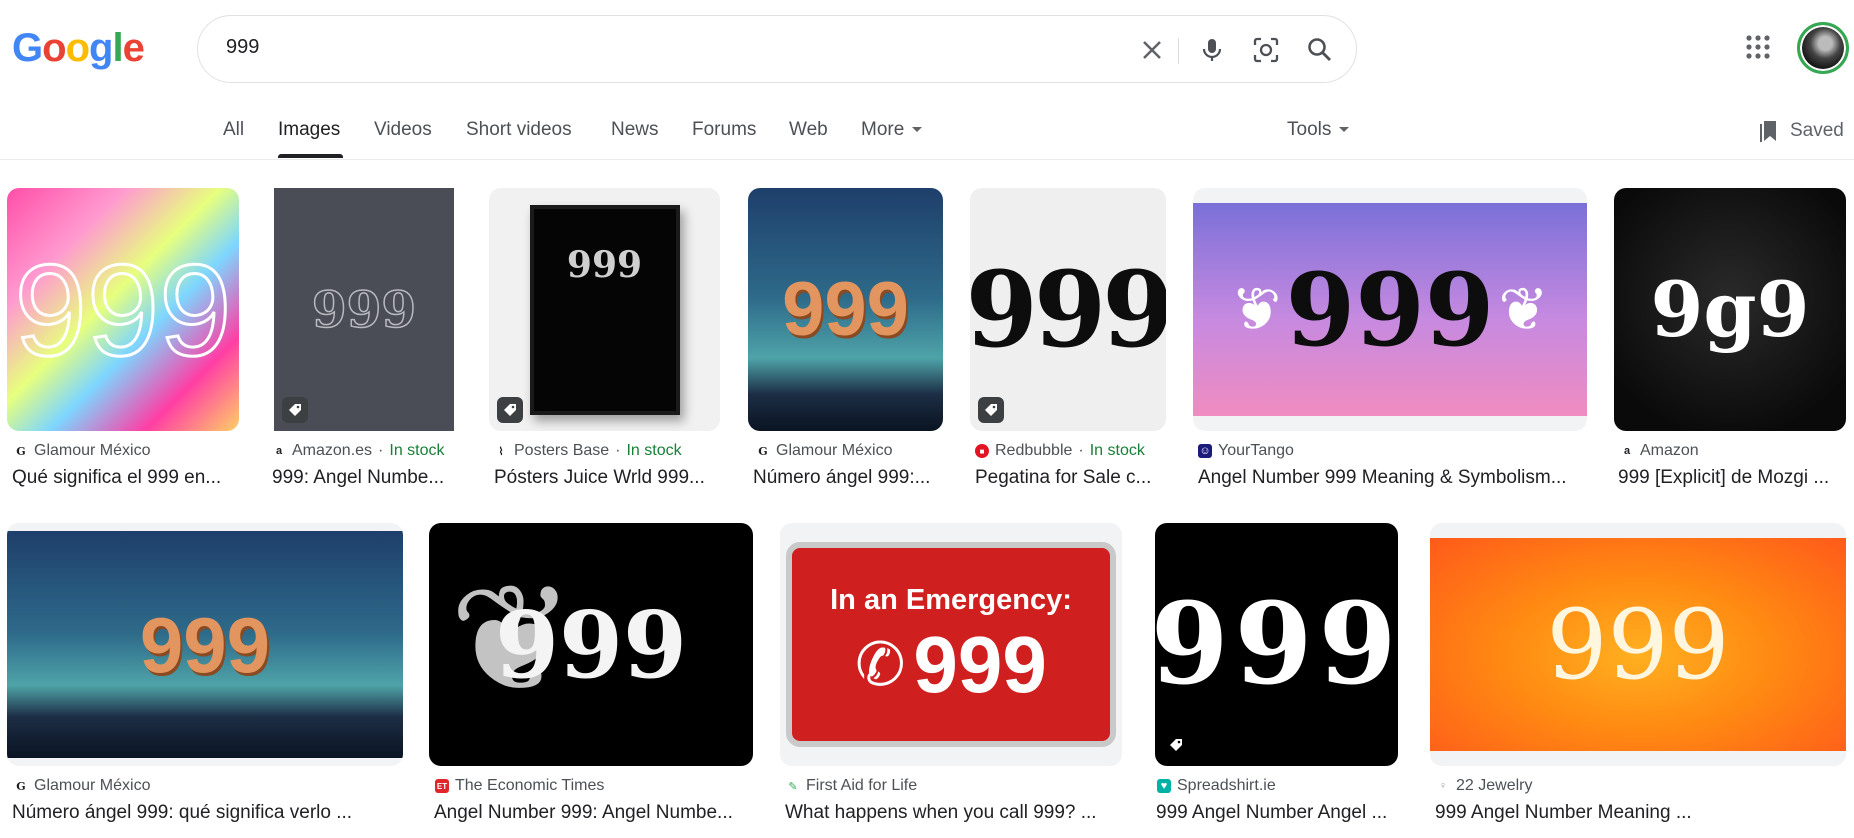  What do you see at coordinates (1152, 50) in the screenshot?
I see `clear-icon` at bounding box center [1152, 50].